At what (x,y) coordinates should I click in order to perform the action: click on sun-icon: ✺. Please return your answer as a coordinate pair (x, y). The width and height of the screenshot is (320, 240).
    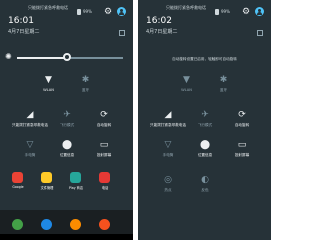
    Looking at the image, I should click on (8, 56).